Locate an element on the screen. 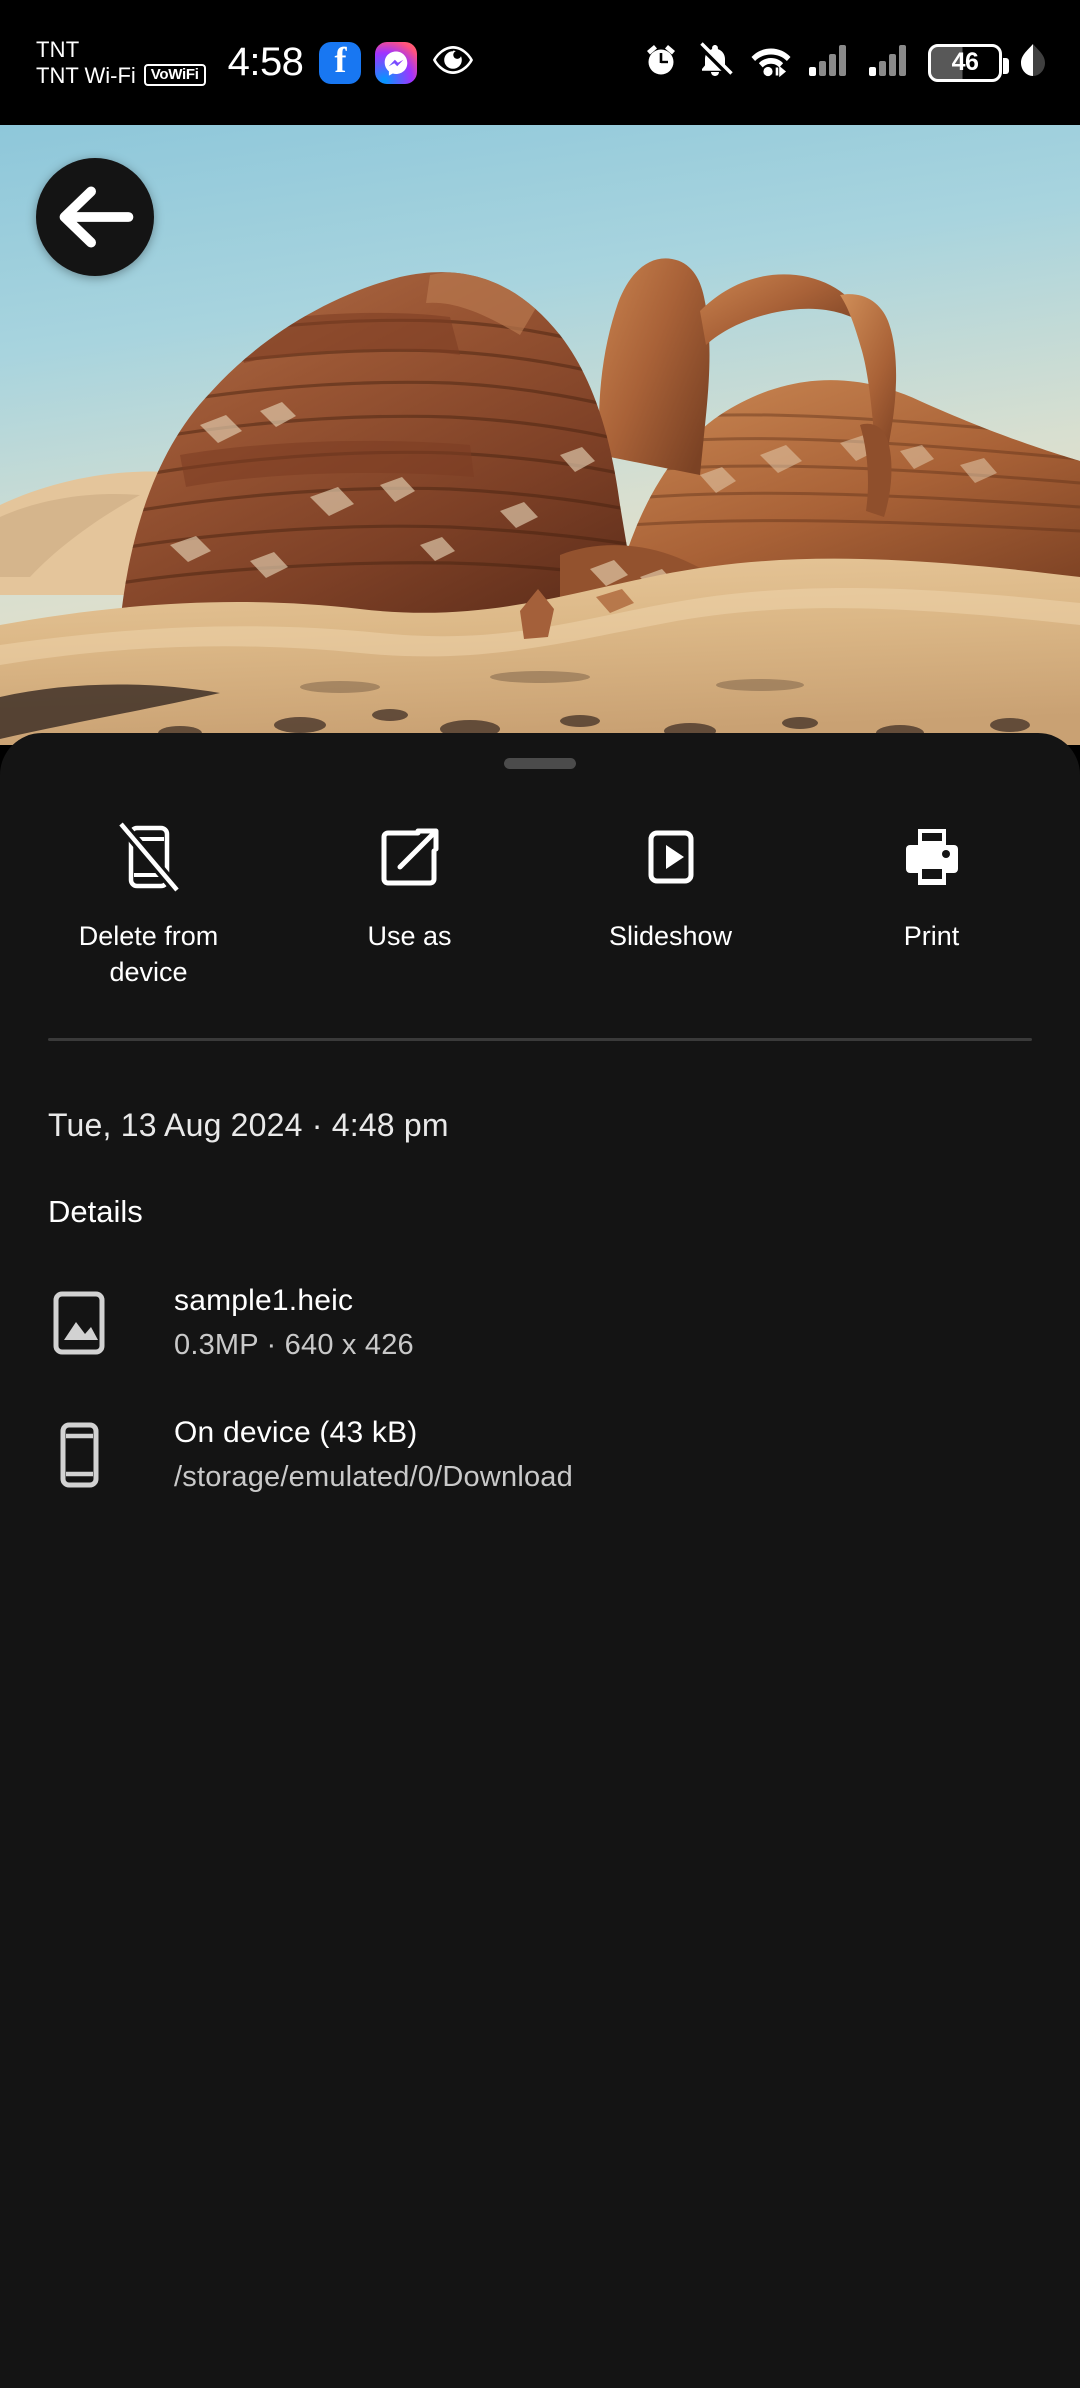 Image resolution: width=1080 pixels, height=2388 pixels. signal-sim1-icon is located at coordinates (830, 62).